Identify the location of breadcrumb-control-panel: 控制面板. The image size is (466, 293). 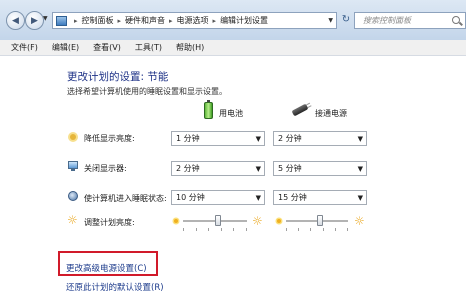
(98, 20).